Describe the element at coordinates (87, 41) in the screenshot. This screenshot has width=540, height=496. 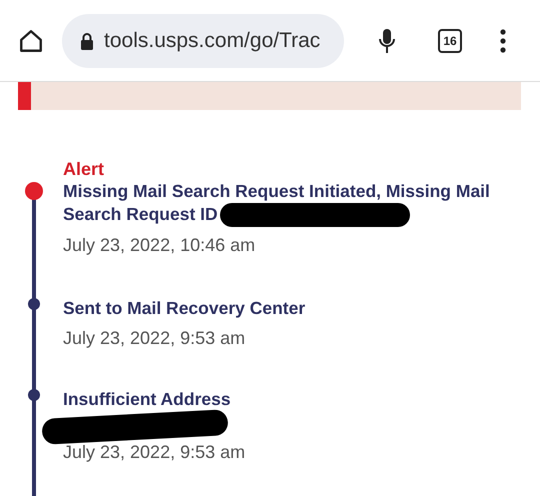
I see `lock-icon` at that location.